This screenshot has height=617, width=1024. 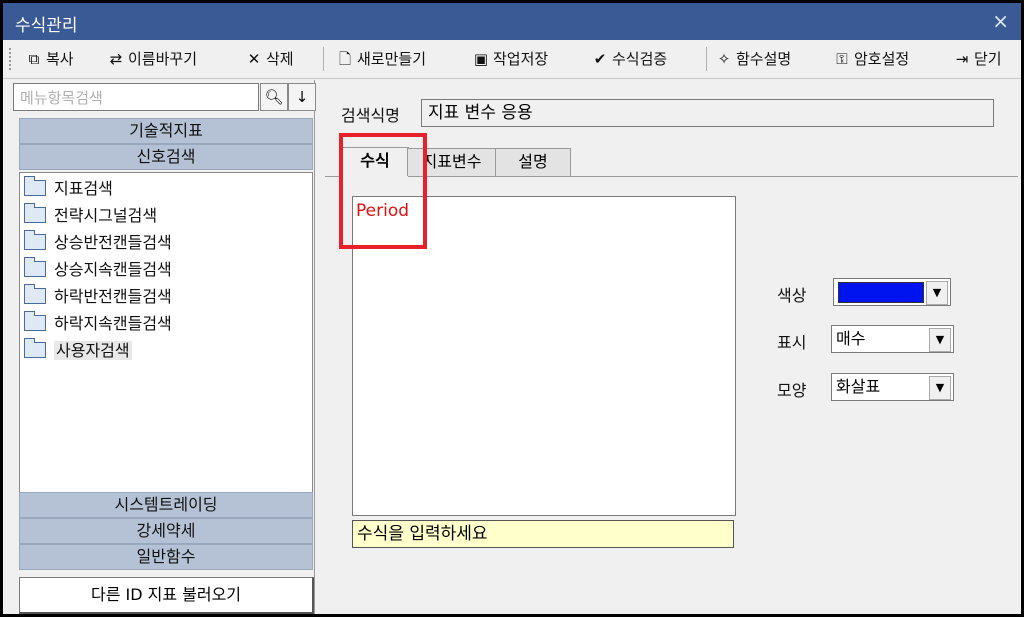 I want to click on tab-formula: 수식, so click(x=375, y=162).